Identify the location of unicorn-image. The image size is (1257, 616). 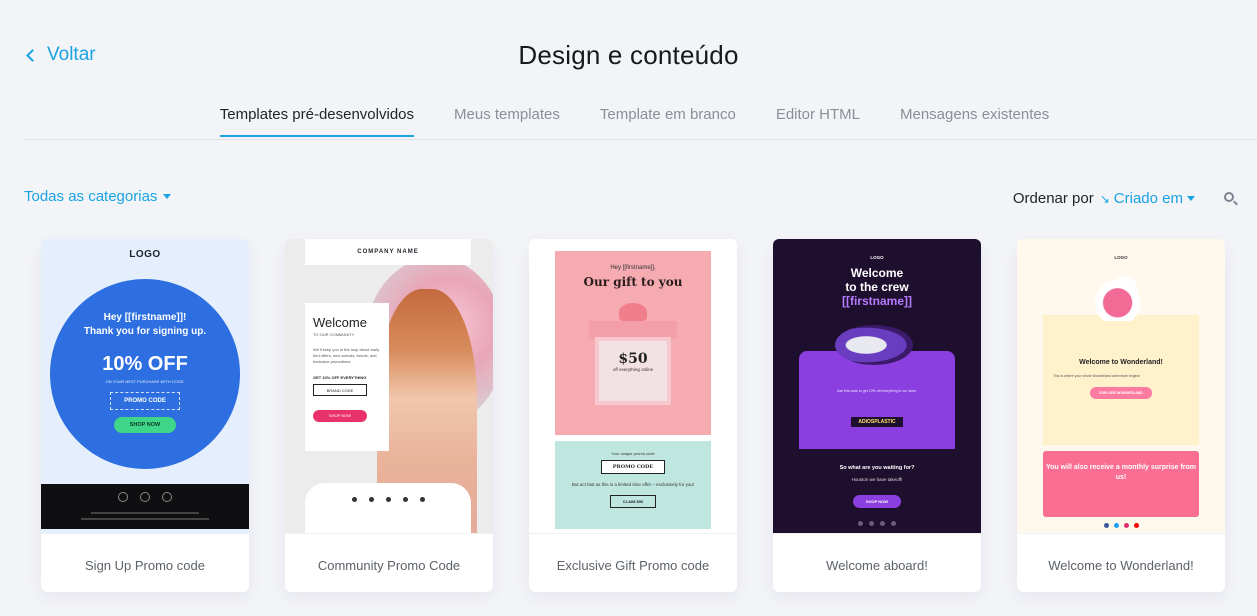
(1121, 295).